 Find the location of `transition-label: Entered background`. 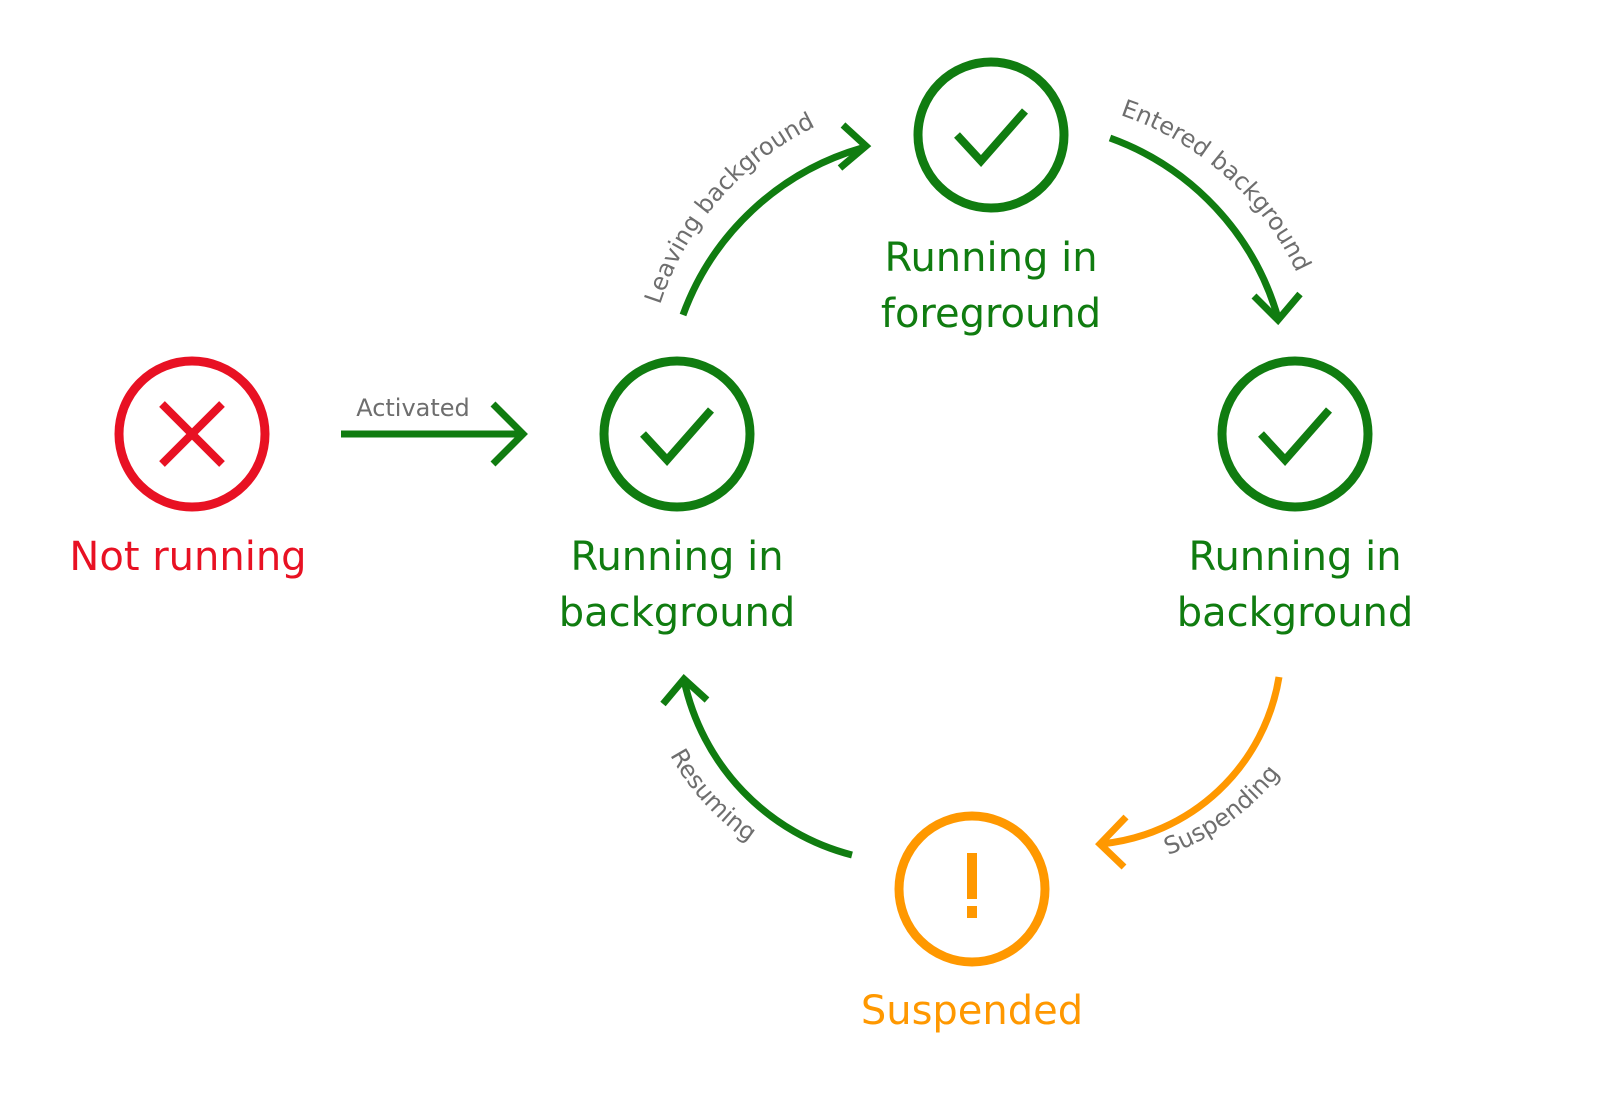

transition-label: Entered background is located at coordinates (1217, 184).